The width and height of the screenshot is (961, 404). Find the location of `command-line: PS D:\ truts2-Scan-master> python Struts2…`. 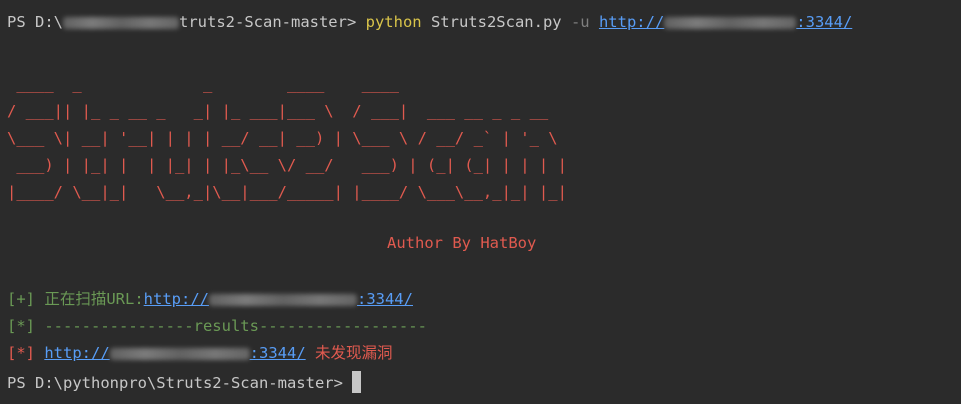

command-line: PS D:\ truts2-Scan-master> python Struts2… is located at coordinates (429, 22).